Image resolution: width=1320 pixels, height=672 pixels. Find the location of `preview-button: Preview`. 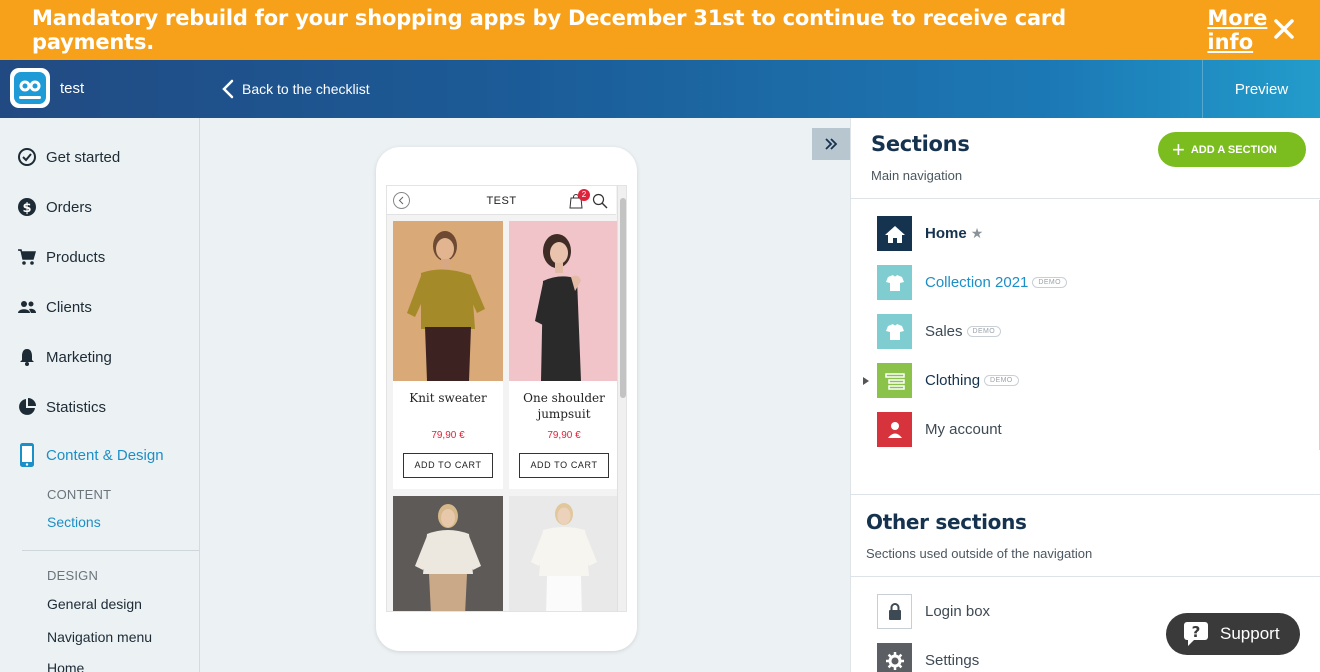

preview-button: Preview is located at coordinates (1261, 89).